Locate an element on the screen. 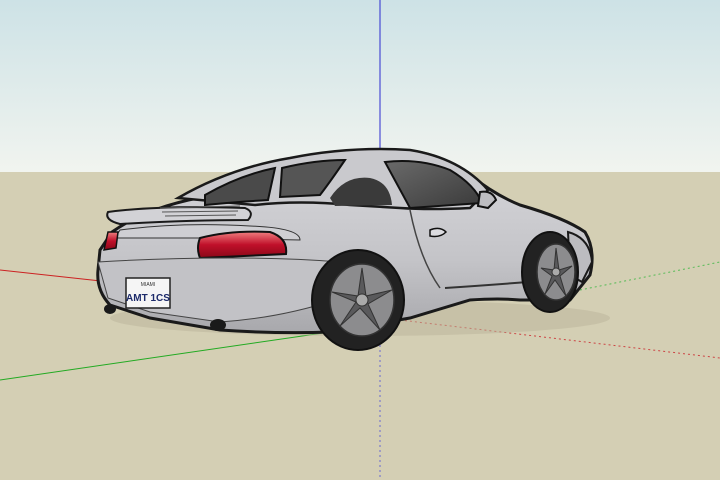 This screenshot has width=720, height=480. license-plate-number: AMT 1CS is located at coordinates (148, 298).